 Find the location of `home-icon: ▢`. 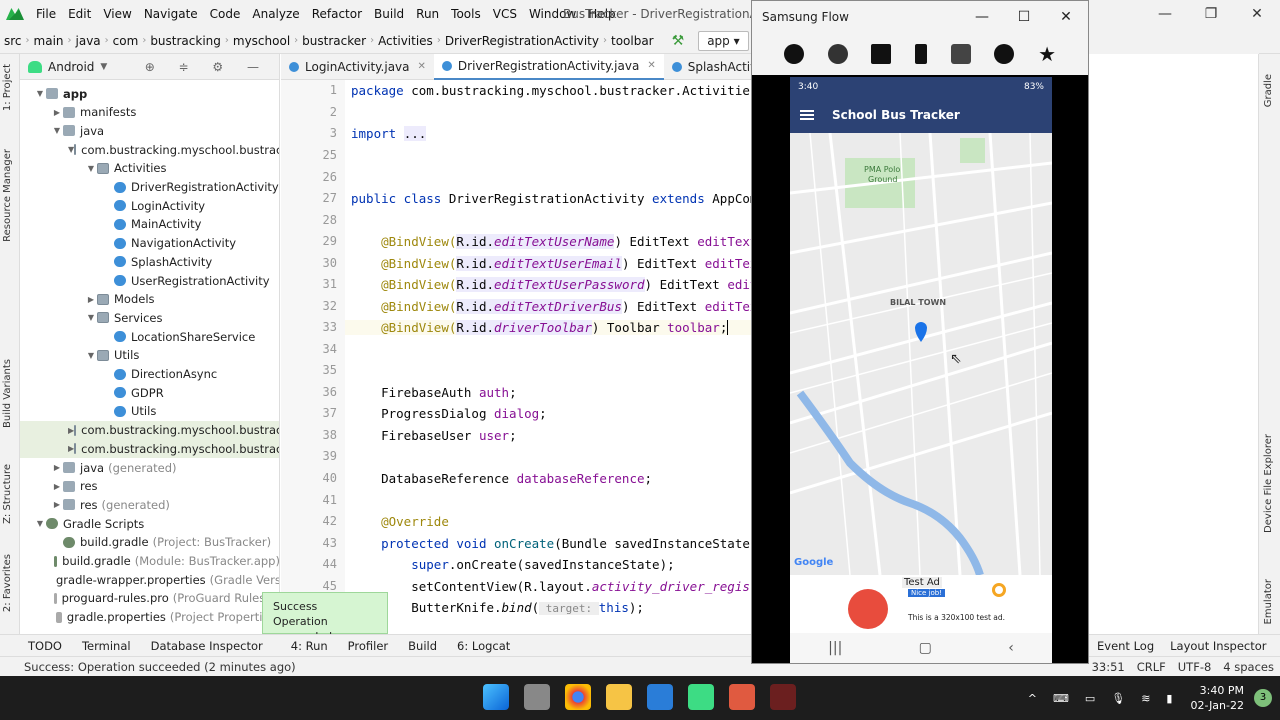

home-icon: ▢ is located at coordinates (925, 648).